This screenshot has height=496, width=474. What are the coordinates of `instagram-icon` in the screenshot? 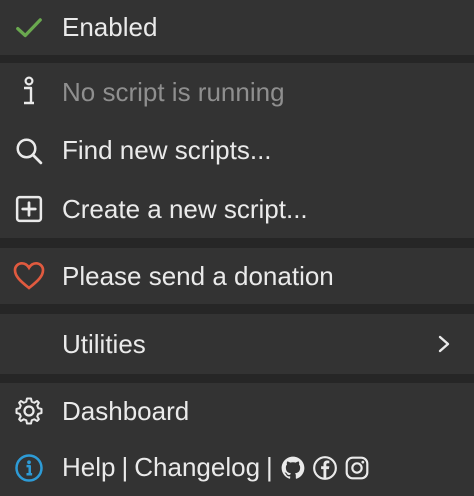 It's located at (357, 468).